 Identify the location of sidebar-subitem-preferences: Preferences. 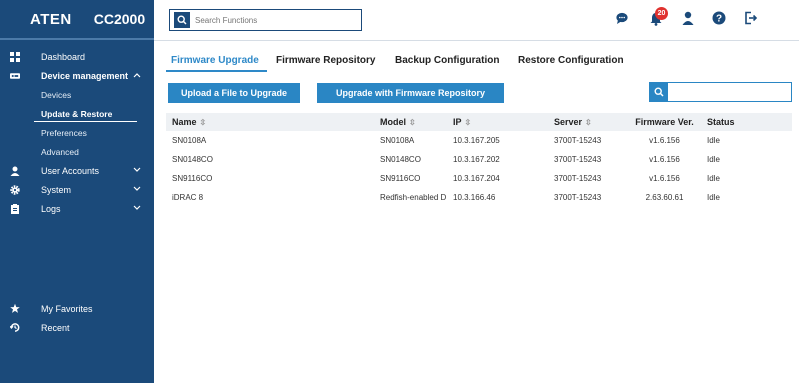
(77, 132).